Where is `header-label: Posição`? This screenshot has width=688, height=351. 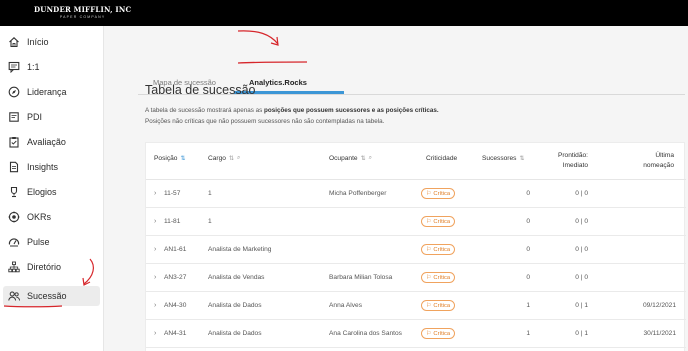 header-label: Posição is located at coordinates (166, 158).